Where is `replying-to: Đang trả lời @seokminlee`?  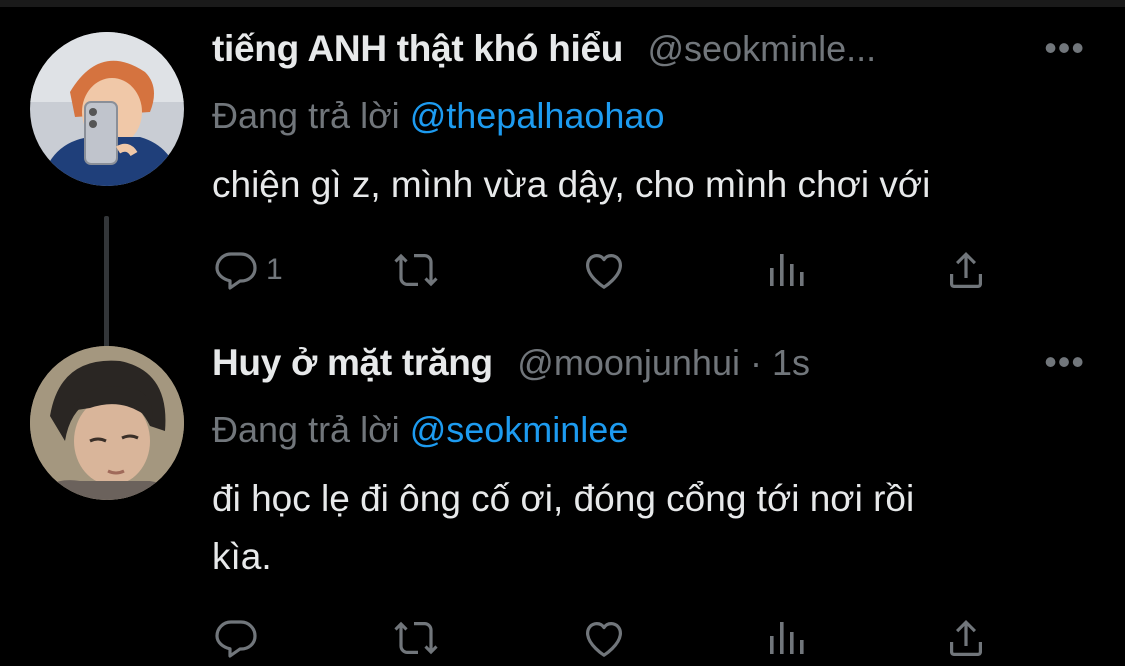 replying-to: Đang trả lời @seokminlee is located at coordinates (648, 430).